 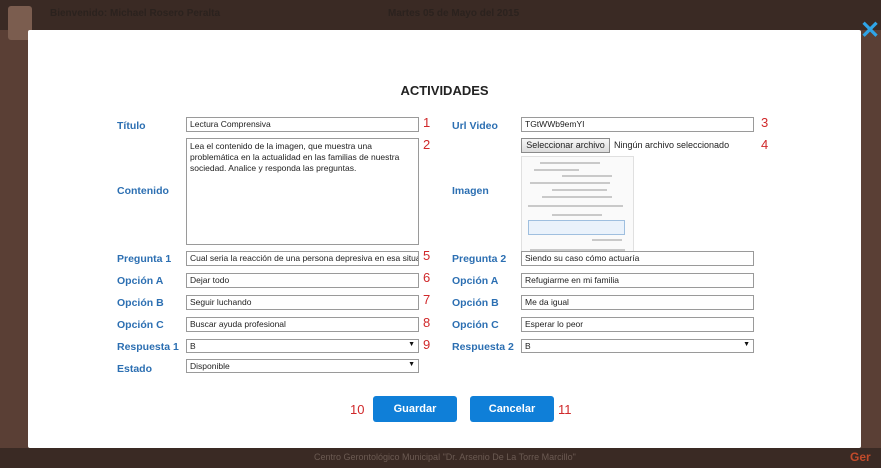 I want to click on titulo-input: Lectura Comprensiva, so click(x=302, y=124).